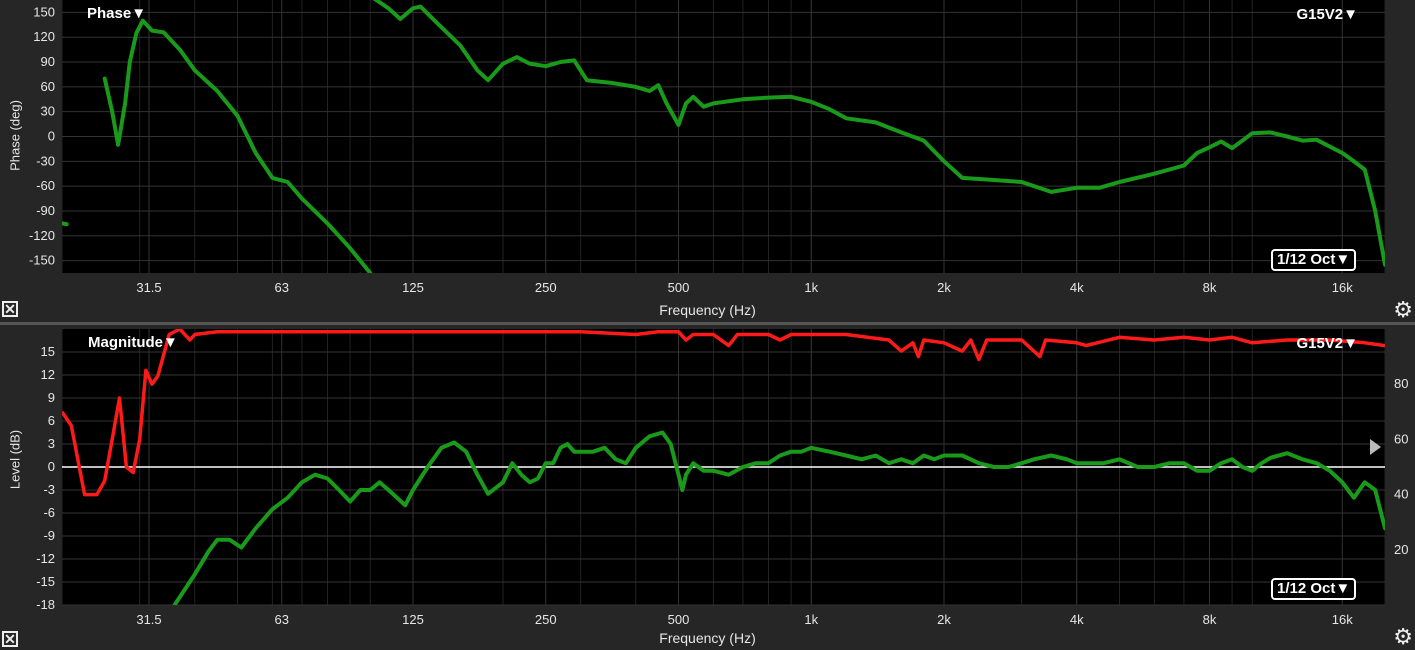  What do you see at coordinates (707, 310) in the screenshot?
I see `phase-x-axis-label: Frequency (Hz)` at bounding box center [707, 310].